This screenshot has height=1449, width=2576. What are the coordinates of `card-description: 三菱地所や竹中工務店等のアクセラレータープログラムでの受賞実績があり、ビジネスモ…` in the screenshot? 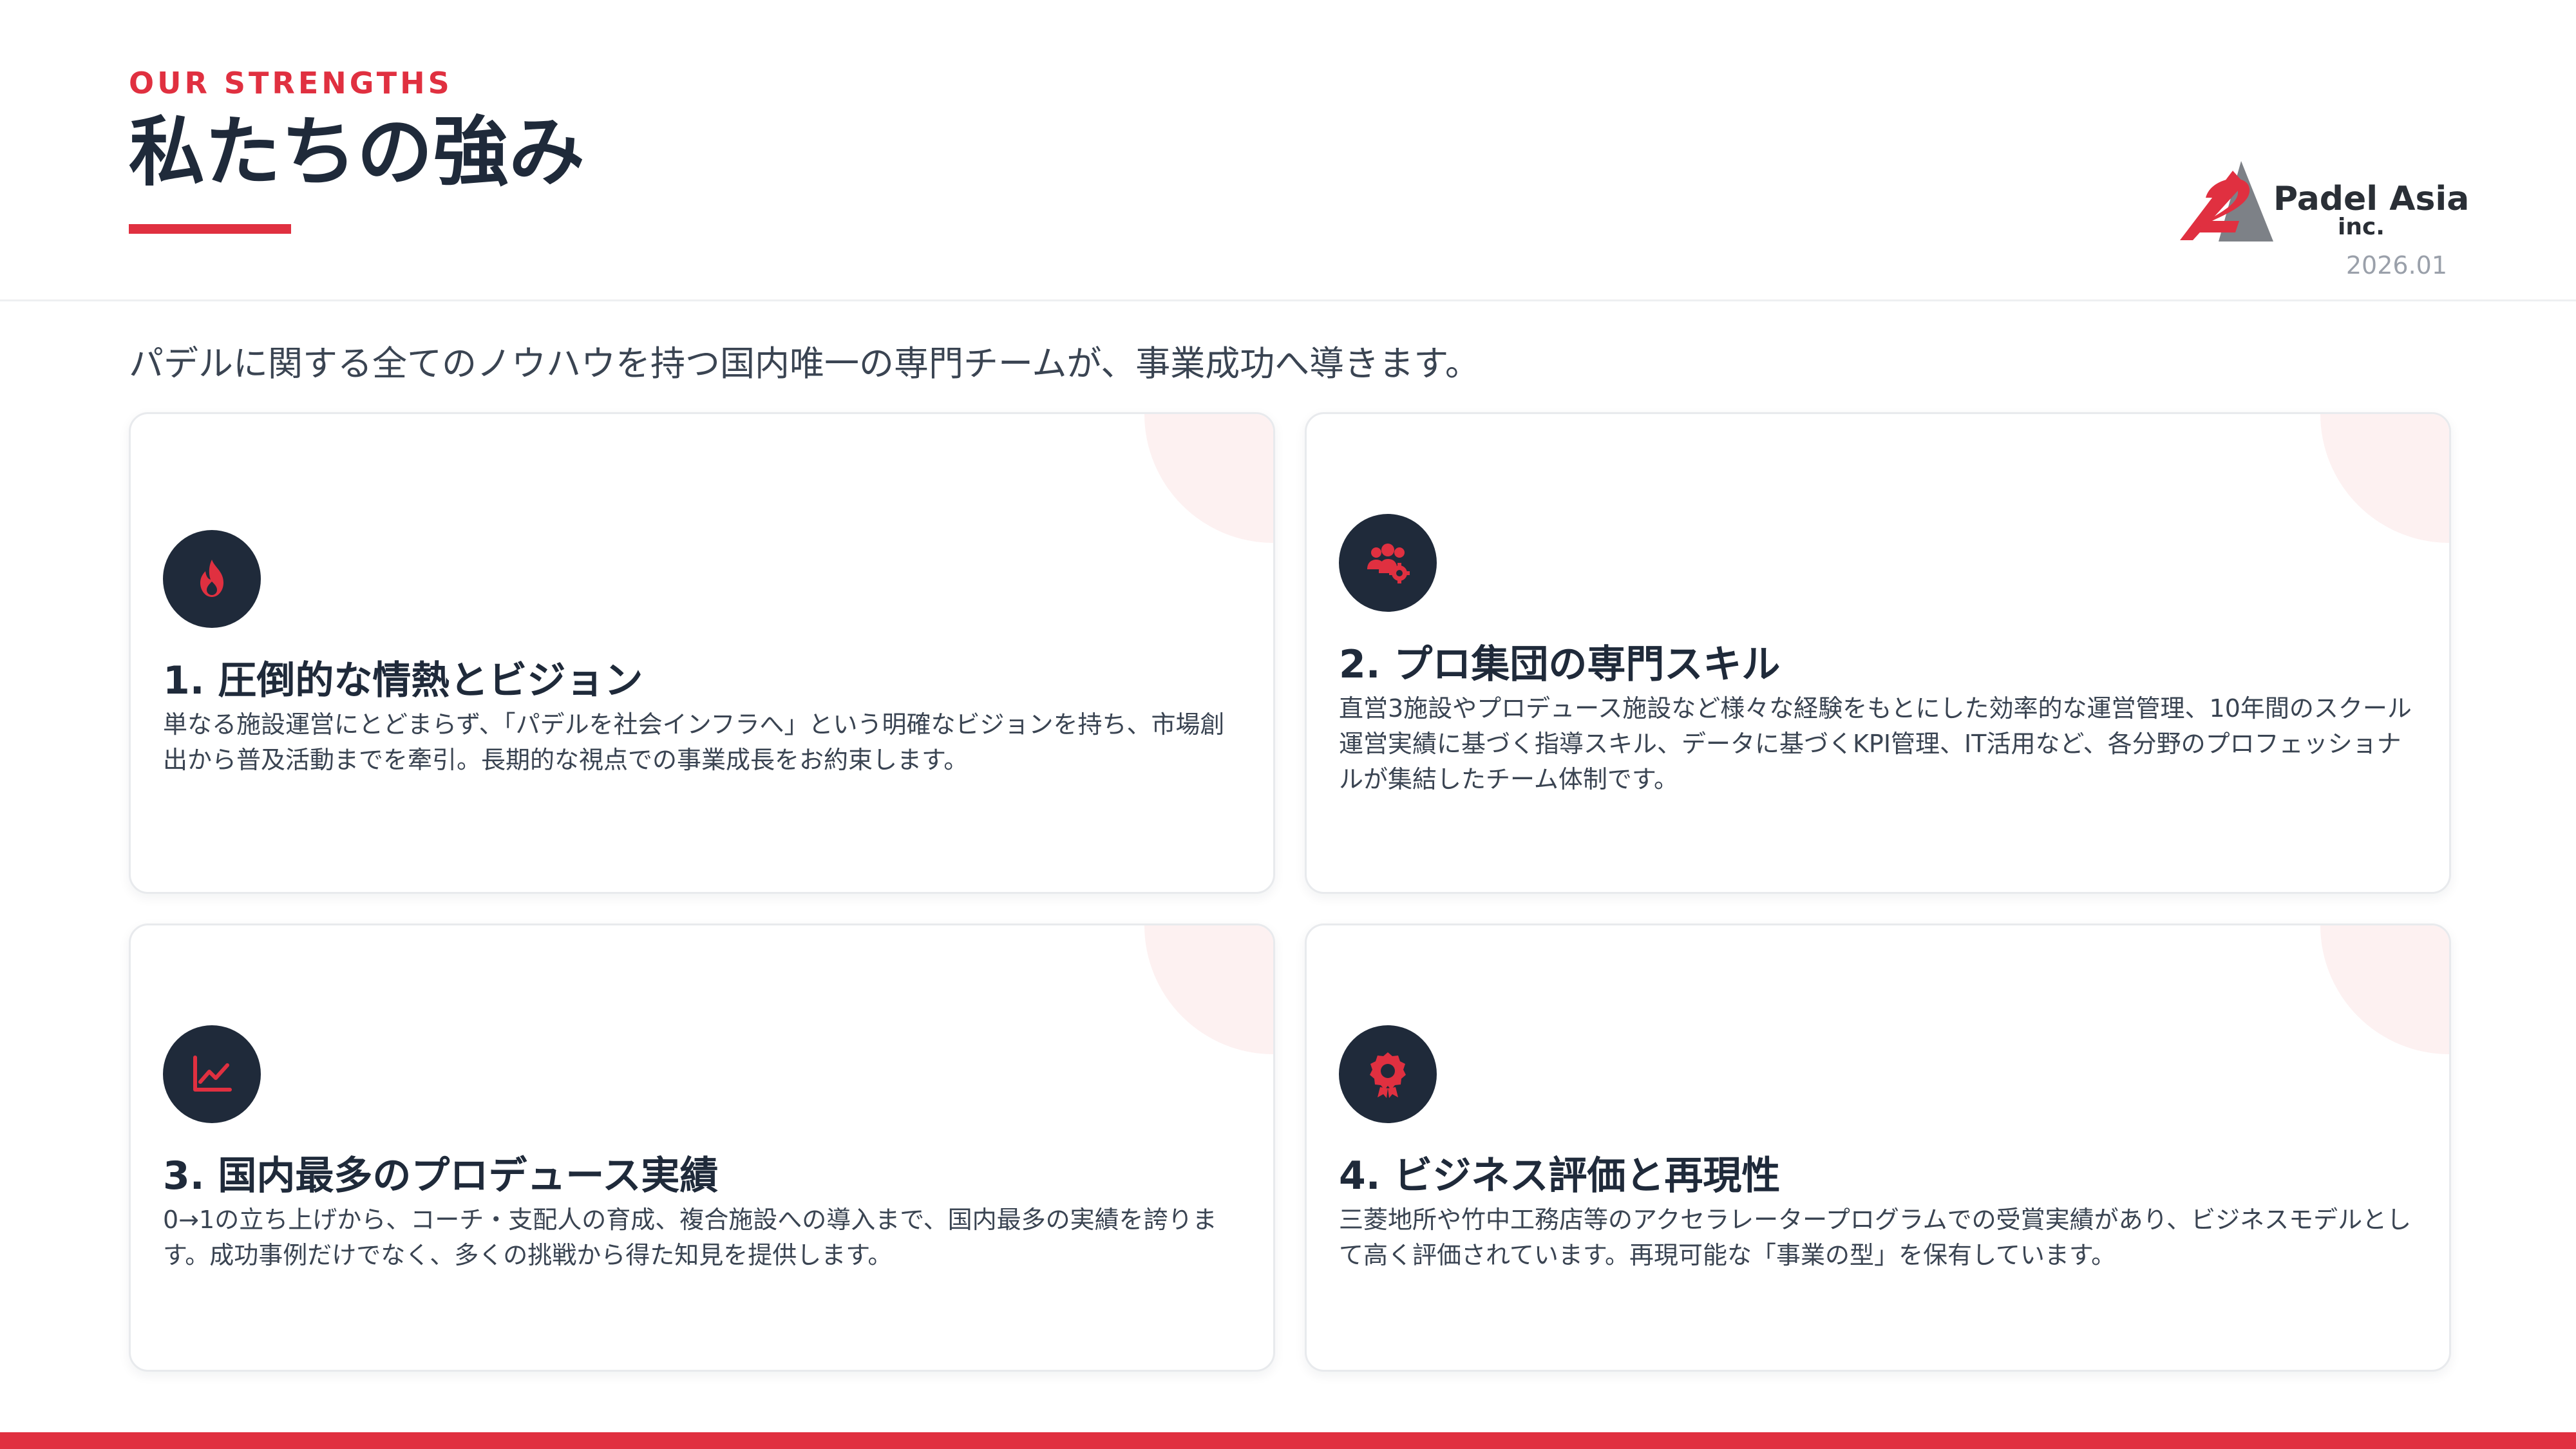 It's located at (1876, 1238).